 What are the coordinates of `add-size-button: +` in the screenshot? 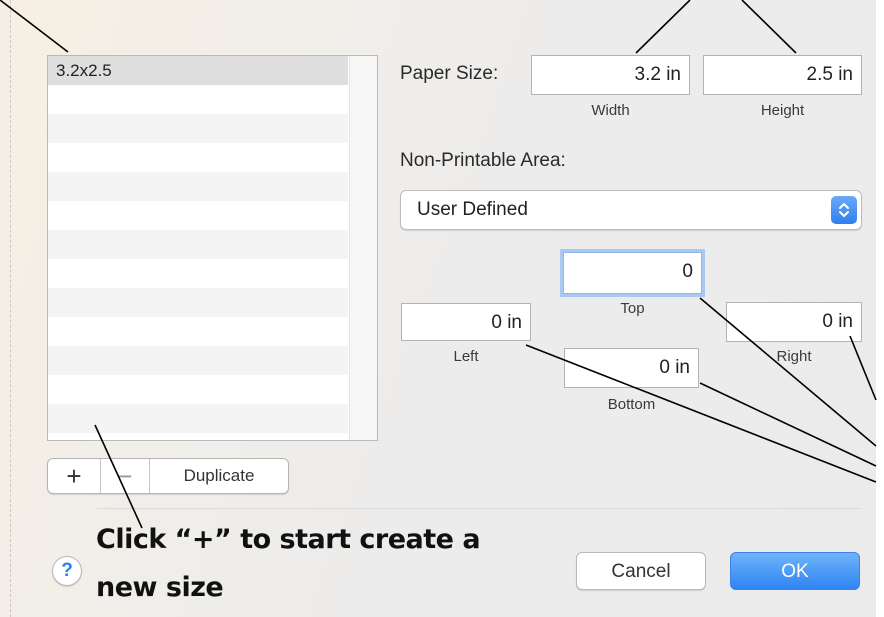 It's located at (74, 476).